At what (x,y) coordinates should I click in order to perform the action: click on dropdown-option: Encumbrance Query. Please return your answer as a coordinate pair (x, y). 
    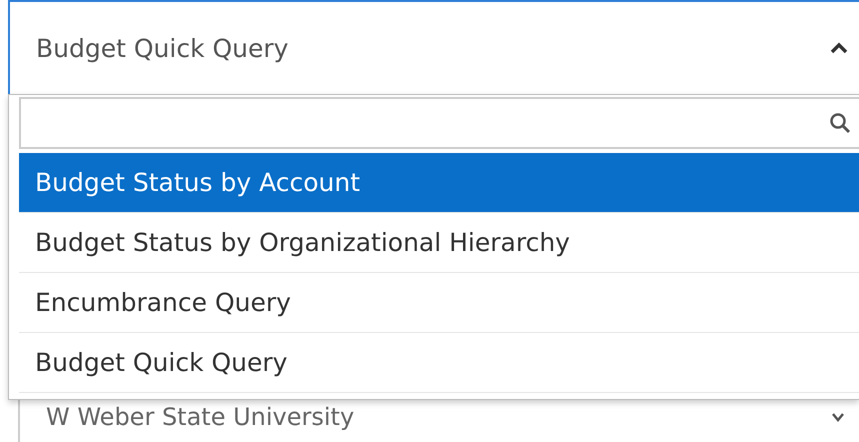
    Looking at the image, I should click on (439, 303).